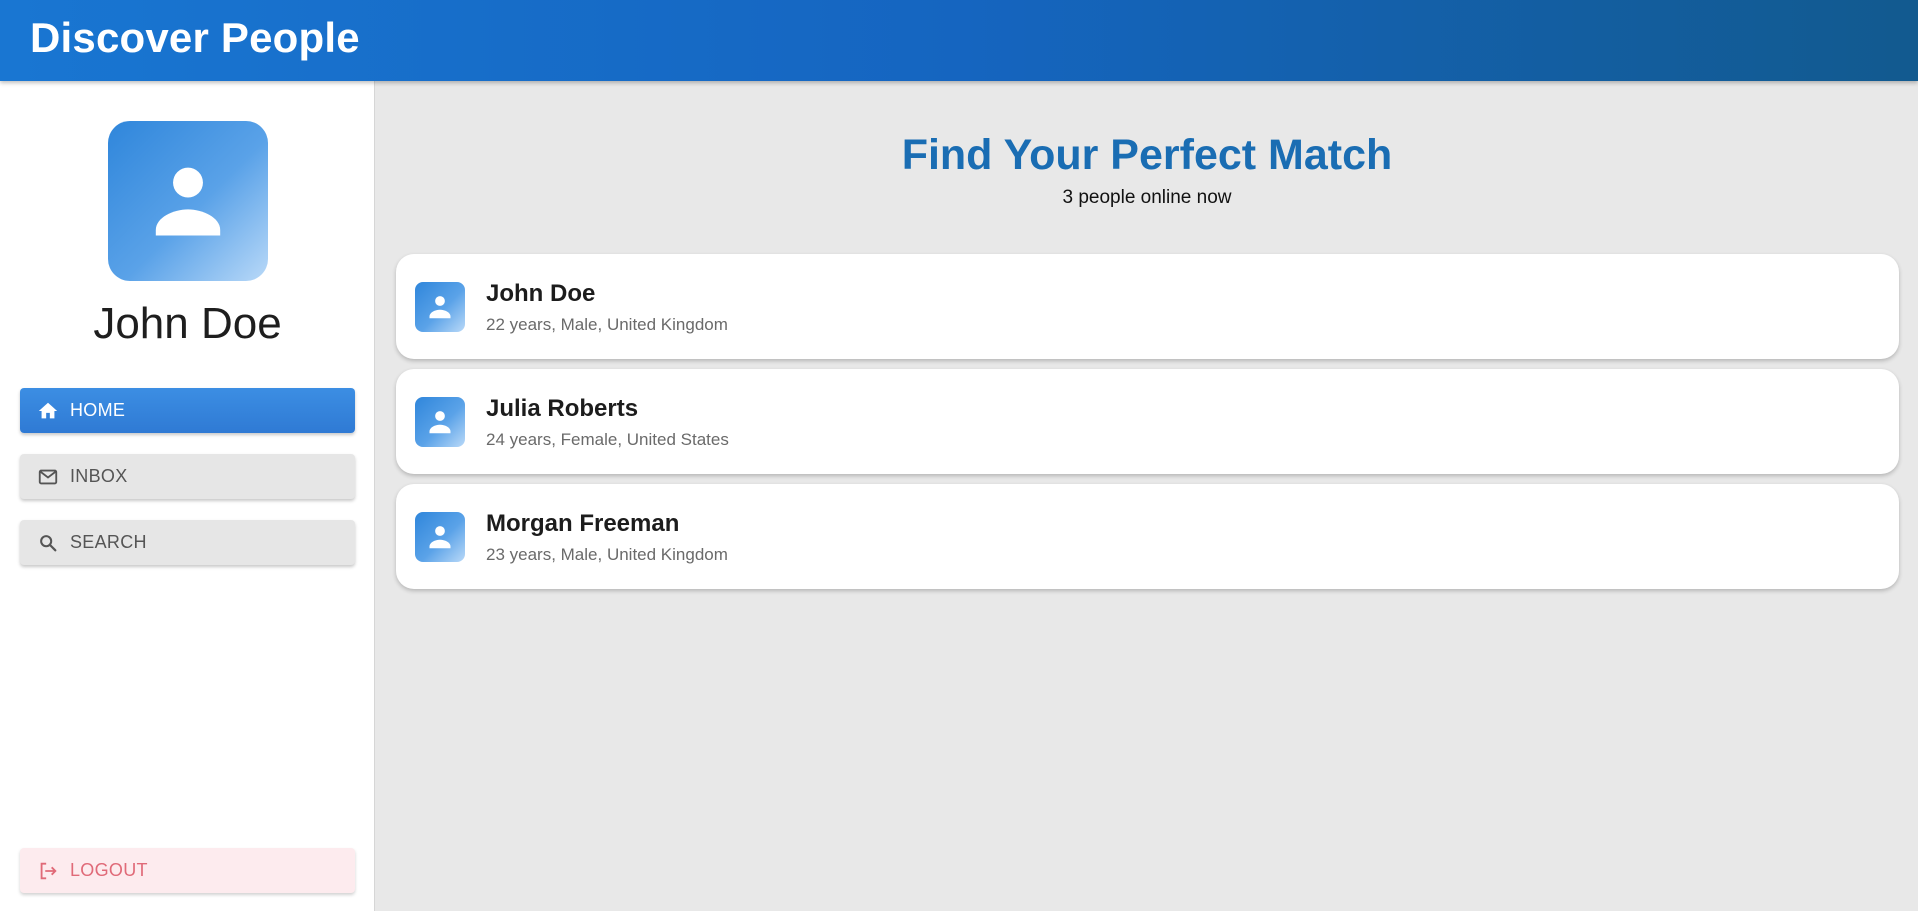  I want to click on mail-icon, so click(48, 477).